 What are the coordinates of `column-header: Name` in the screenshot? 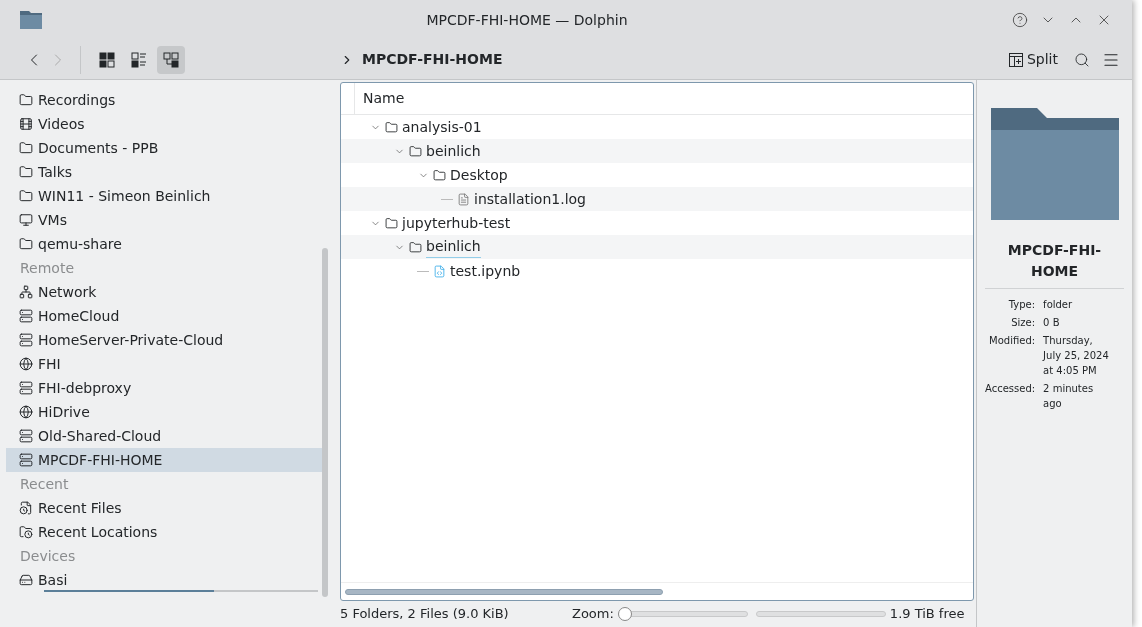 It's located at (380, 98).